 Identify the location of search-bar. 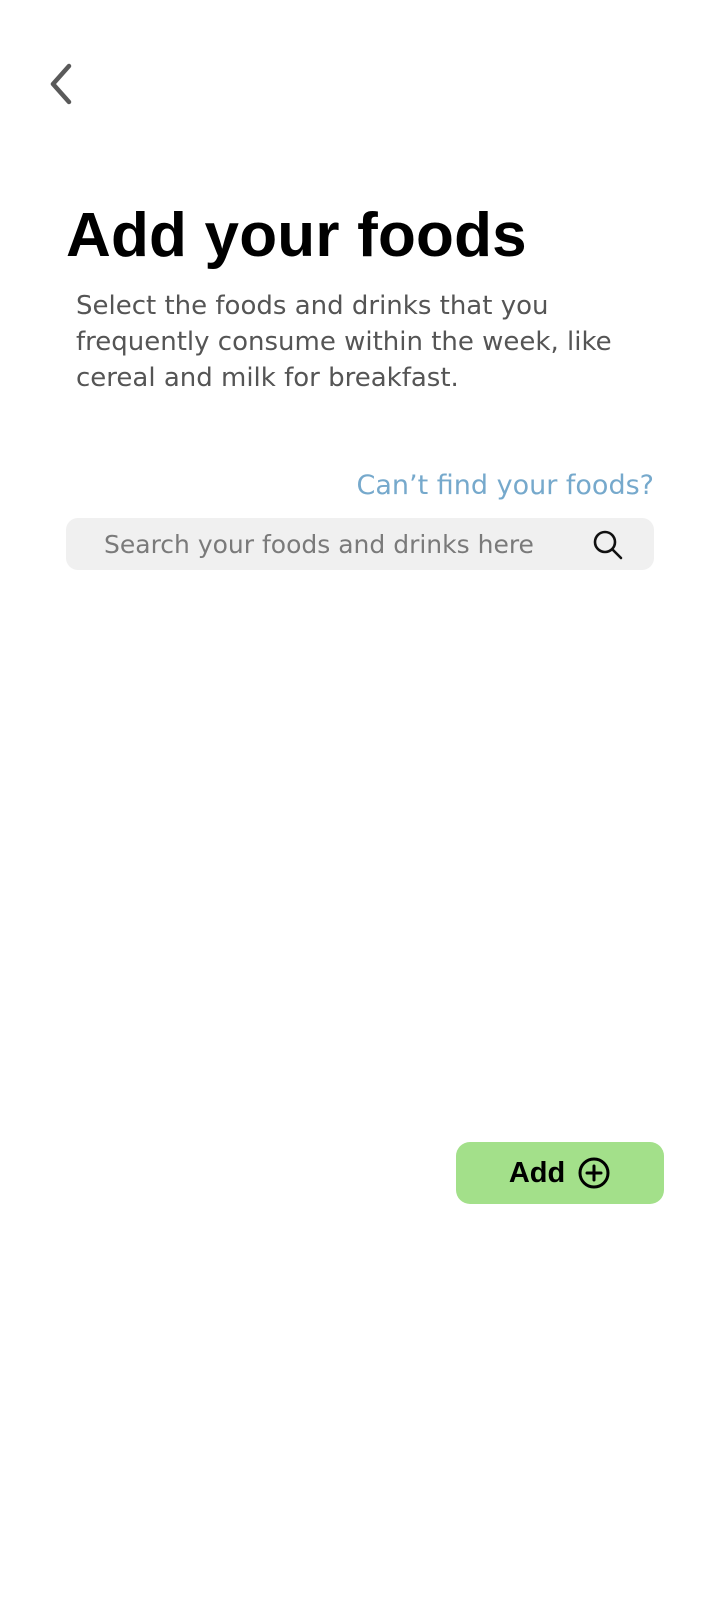
(360, 544).